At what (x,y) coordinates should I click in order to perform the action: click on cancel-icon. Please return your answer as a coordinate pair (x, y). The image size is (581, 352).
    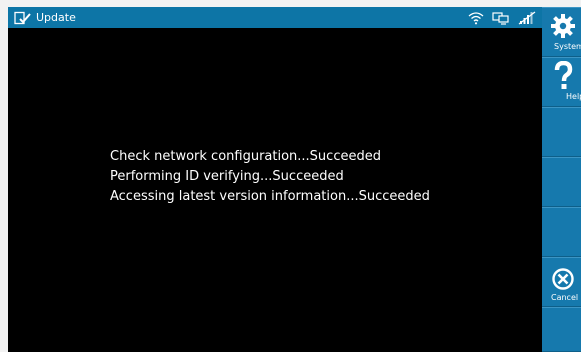
    Looking at the image, I should click on (563, 279).